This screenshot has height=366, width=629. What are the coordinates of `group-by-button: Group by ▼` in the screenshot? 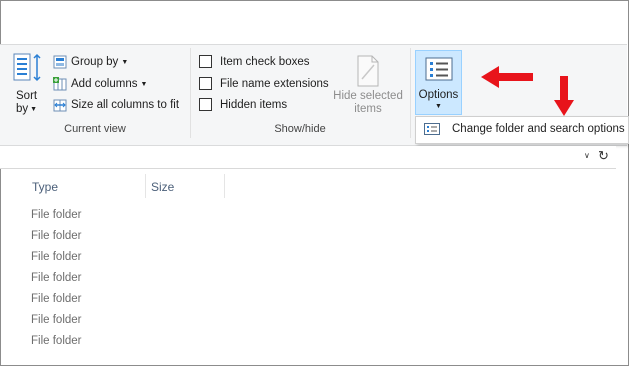 It's located at (90, 62).